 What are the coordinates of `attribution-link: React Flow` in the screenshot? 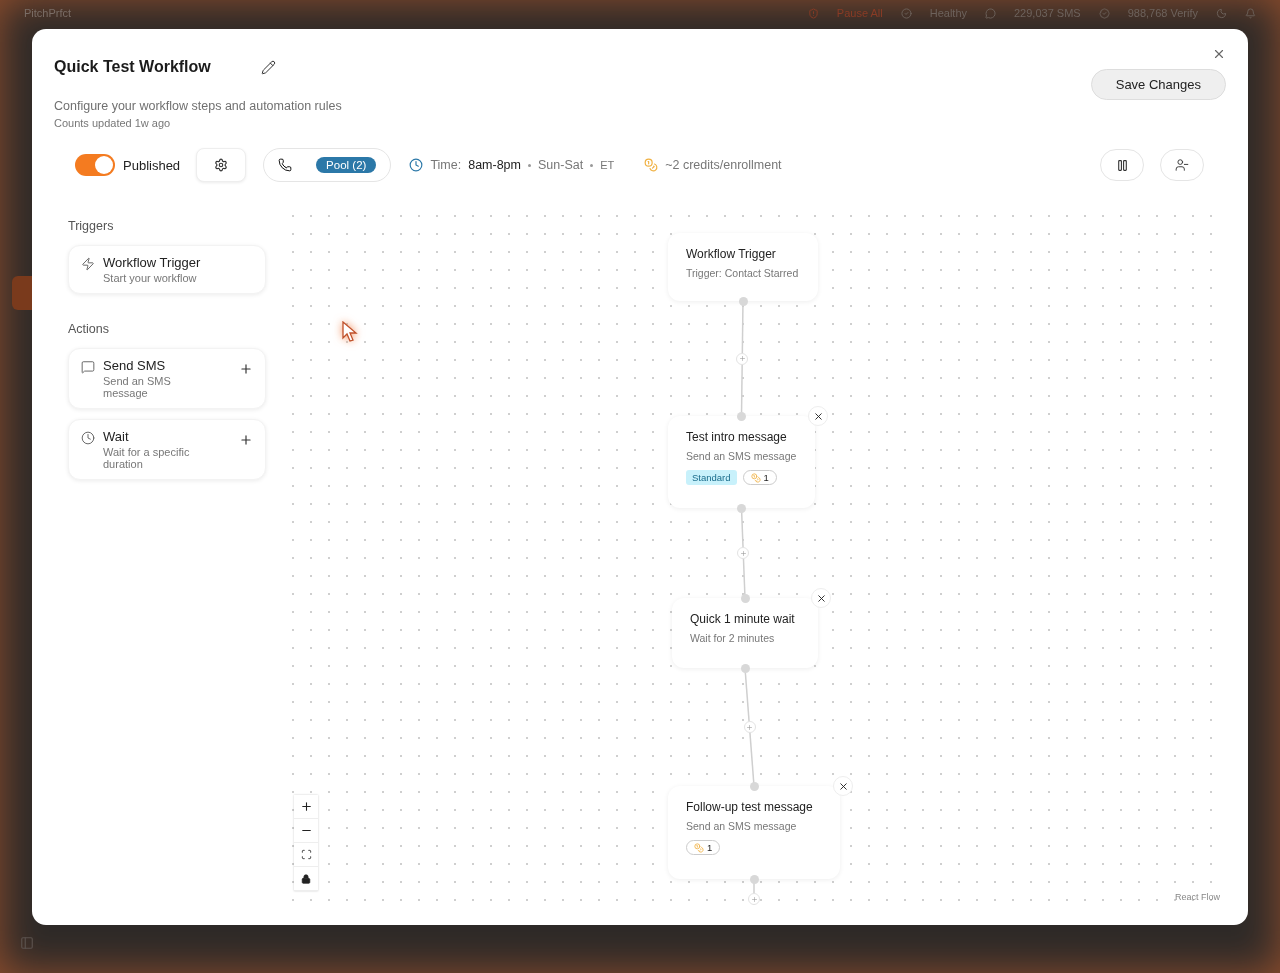 It's located at (1197, 897).